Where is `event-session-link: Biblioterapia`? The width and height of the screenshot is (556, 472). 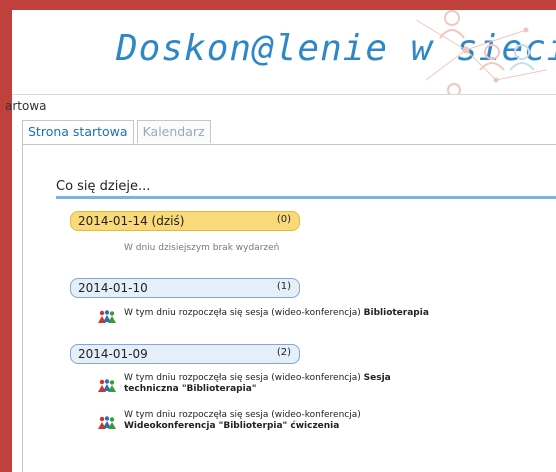 event-session-link: Biblioterapia is located at coordinates (396, 313).